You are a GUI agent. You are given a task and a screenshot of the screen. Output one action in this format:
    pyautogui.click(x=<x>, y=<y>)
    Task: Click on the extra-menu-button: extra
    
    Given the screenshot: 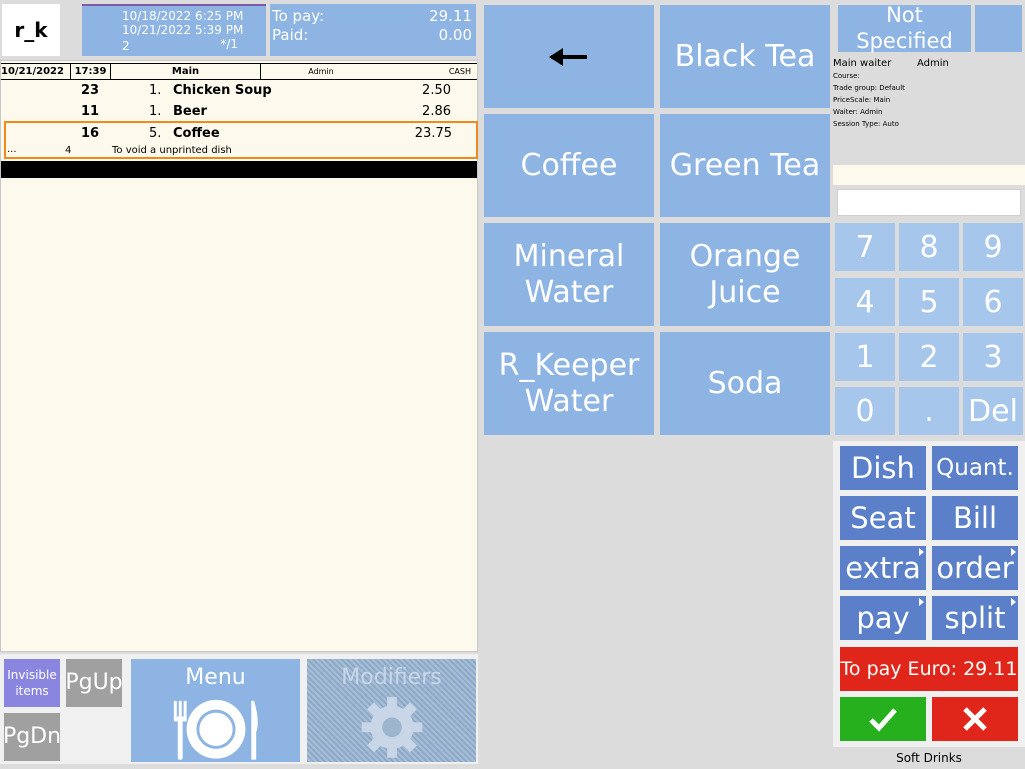 What is the action you would take?
    pyautogui.click(x=883, y=568)
    